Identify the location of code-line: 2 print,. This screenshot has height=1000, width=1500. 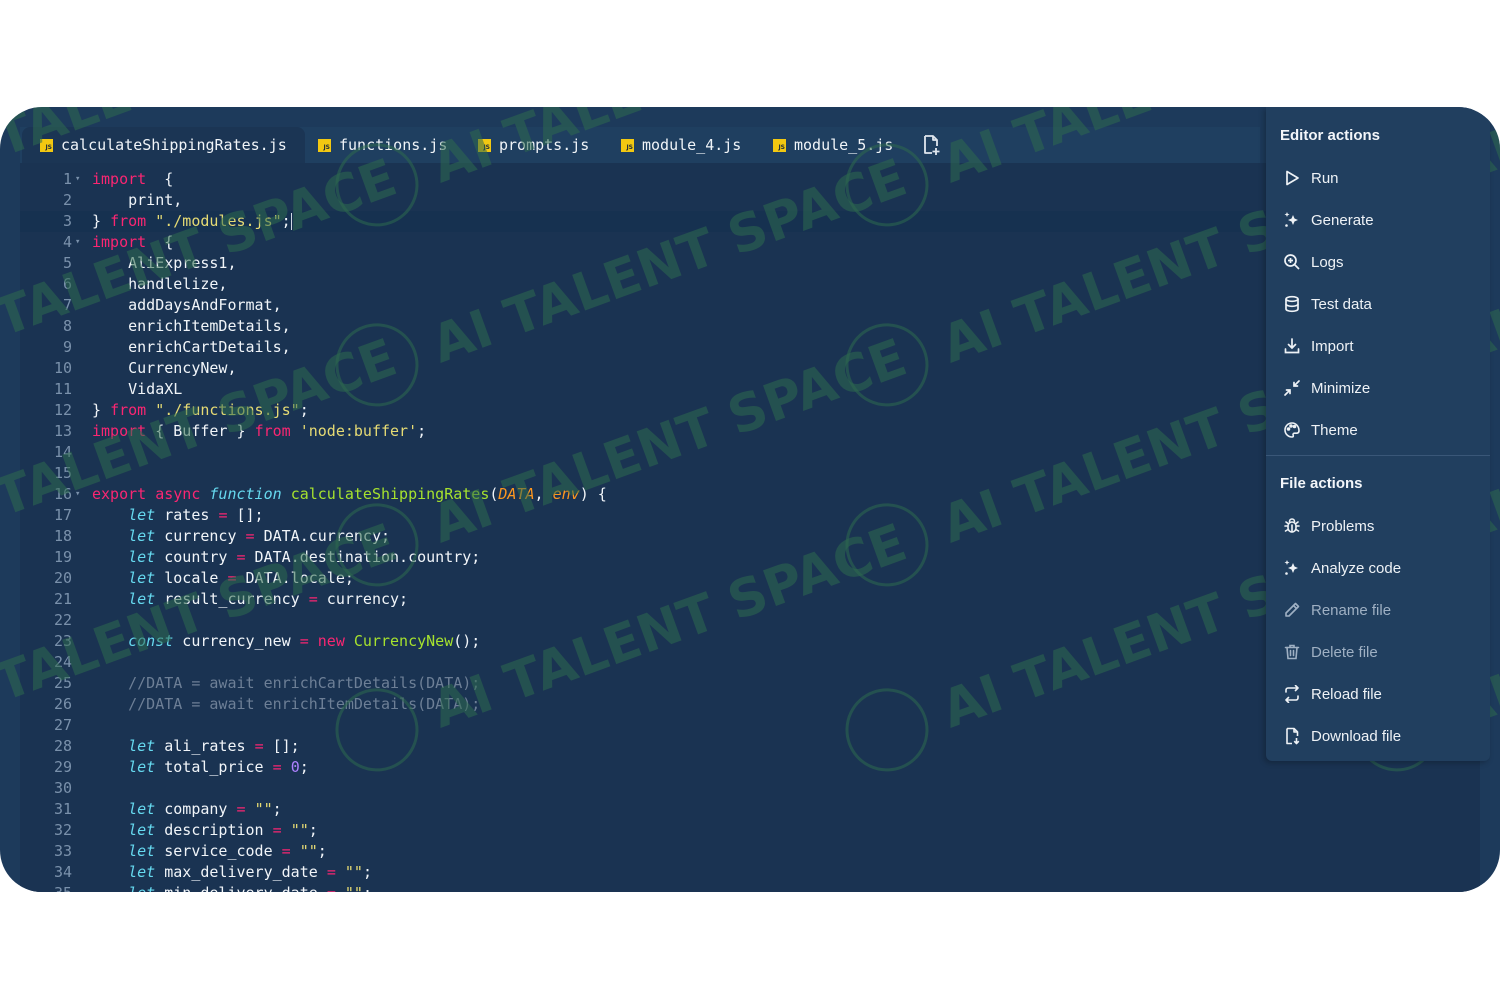
(750, 200).